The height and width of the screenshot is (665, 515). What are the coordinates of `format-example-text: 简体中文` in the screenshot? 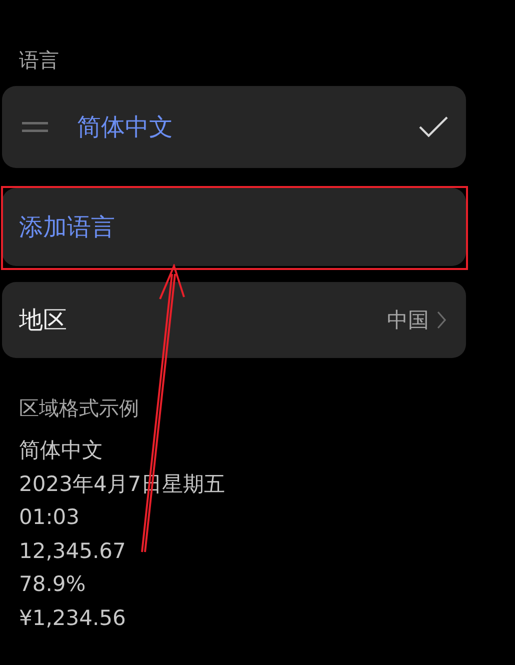 It's located at (61, 450).